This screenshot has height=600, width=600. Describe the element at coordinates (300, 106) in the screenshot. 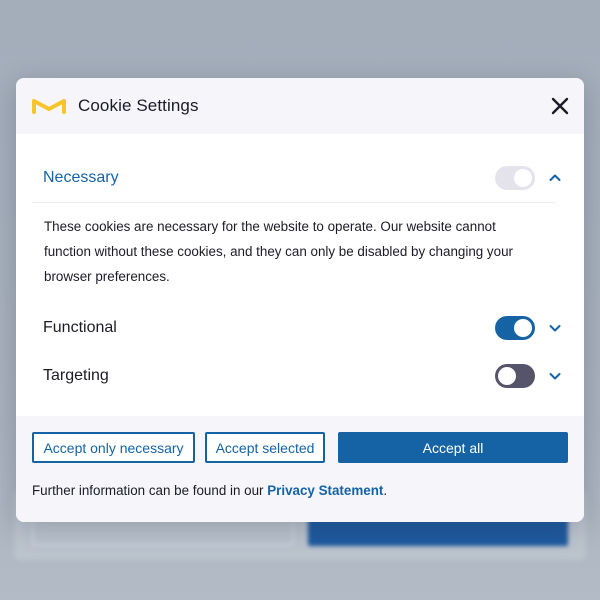

I see `dialog-header: Cookie Settings` at that location.